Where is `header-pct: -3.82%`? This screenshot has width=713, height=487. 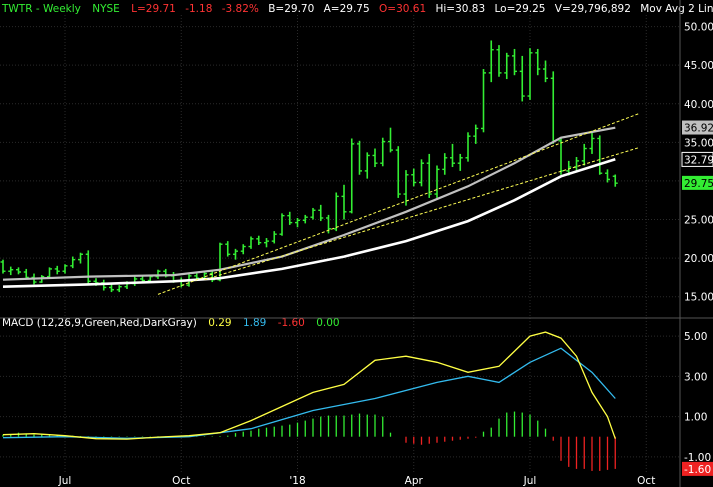
header-pct: -3.82% is located at coordinates (240, 9).